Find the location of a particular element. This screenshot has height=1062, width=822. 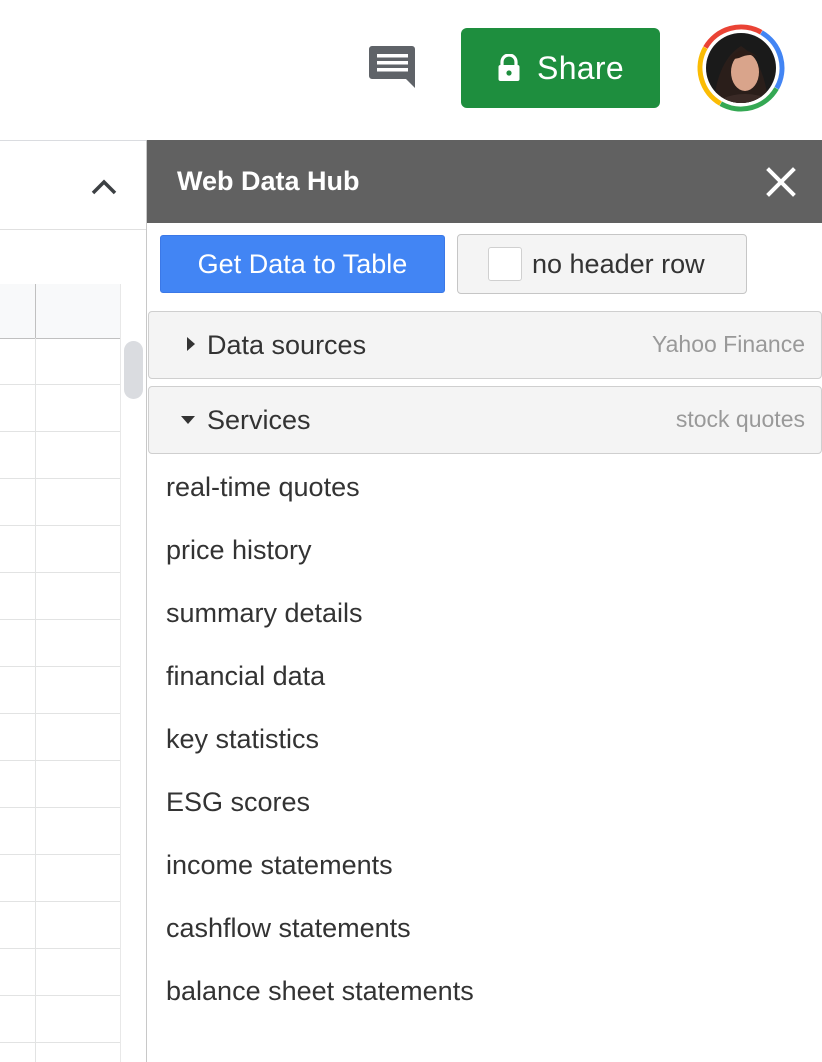

top-toolbar: Share is located at coordinates (411, 70).